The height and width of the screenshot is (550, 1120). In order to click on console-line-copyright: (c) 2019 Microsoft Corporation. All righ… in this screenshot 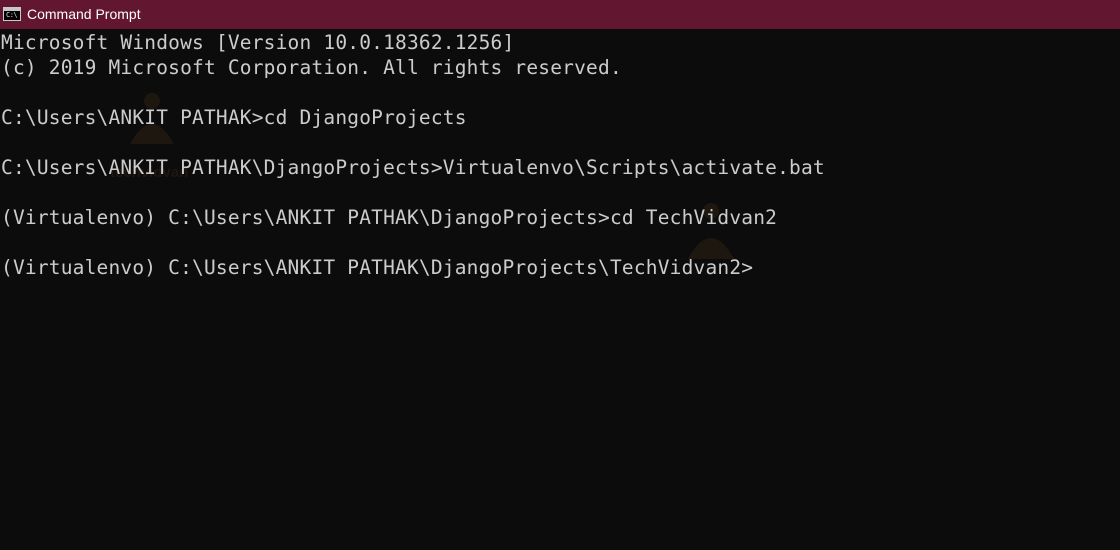, I will do `click(311, 67)`.